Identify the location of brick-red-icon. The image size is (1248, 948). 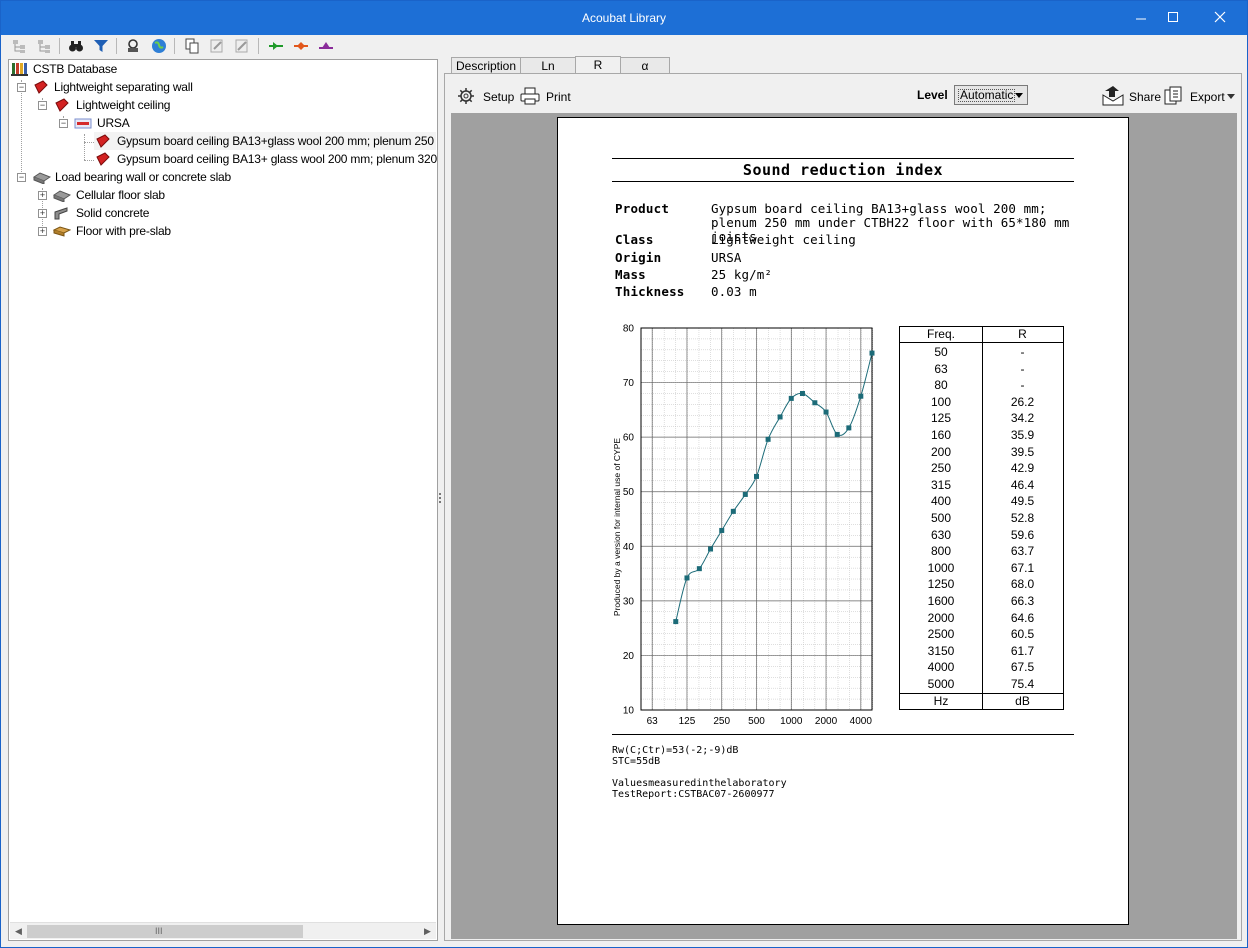
(103, 159).